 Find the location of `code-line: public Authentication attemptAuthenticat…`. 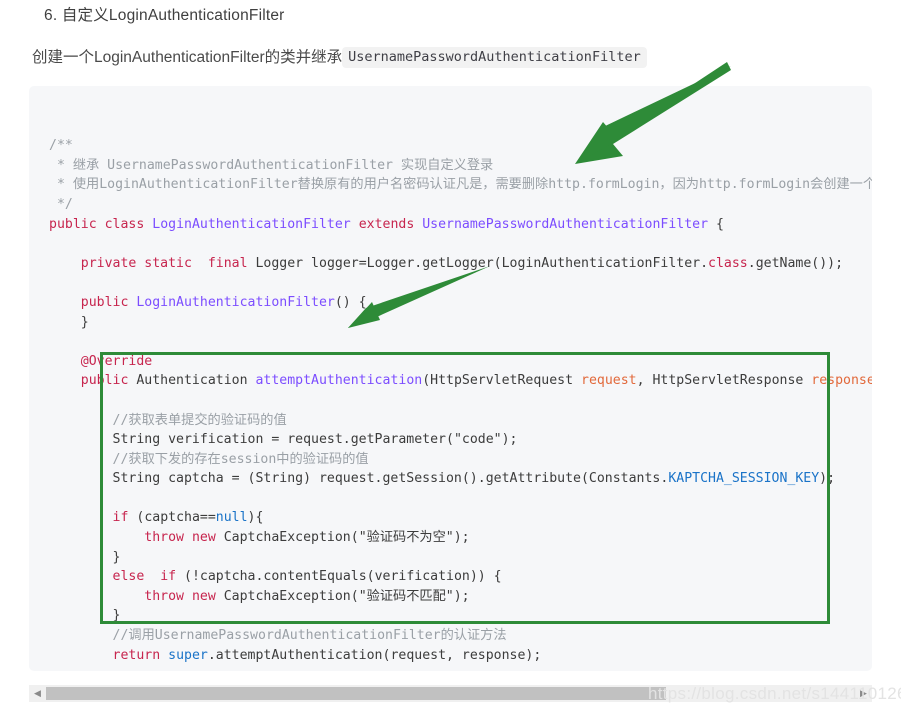

code-line: public Authentication attemptAuthenticat… is located at coordinates (476, 381).